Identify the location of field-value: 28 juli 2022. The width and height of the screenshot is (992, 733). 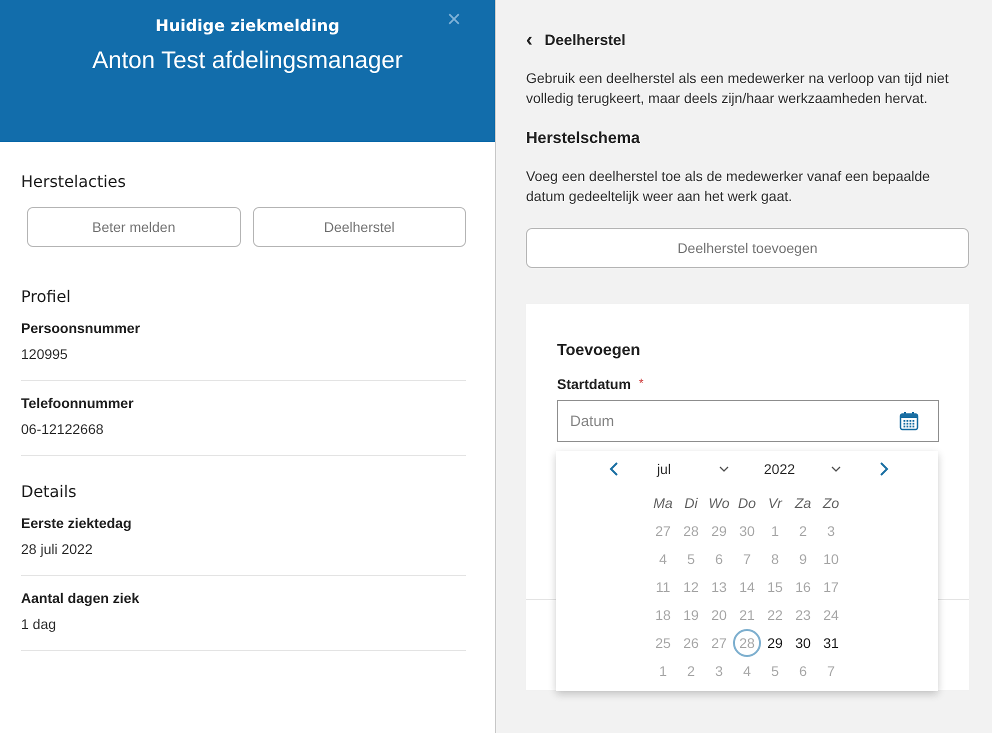
(57, 549).